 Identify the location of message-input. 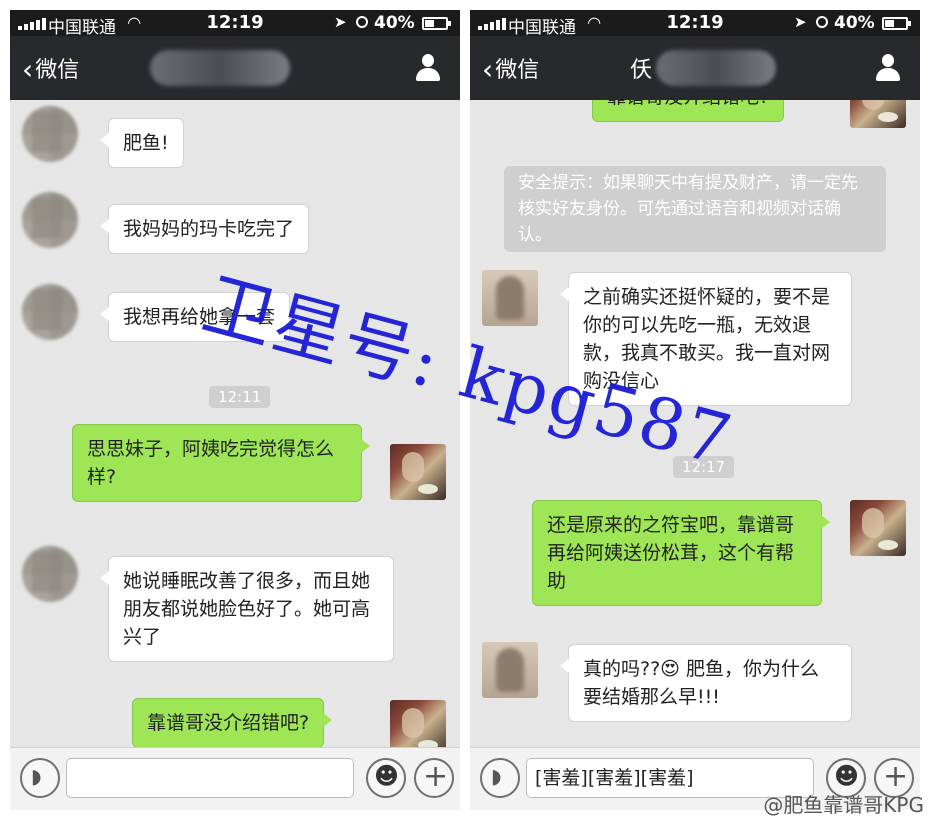
(210, 778).